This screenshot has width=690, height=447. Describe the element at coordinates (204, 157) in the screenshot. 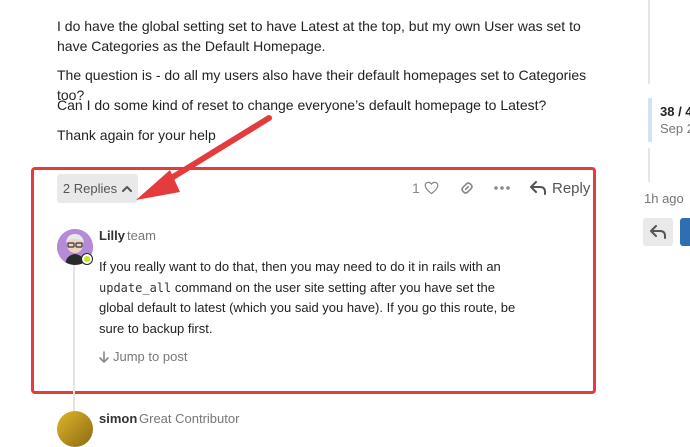

I see `annotation-arrow` at that location.